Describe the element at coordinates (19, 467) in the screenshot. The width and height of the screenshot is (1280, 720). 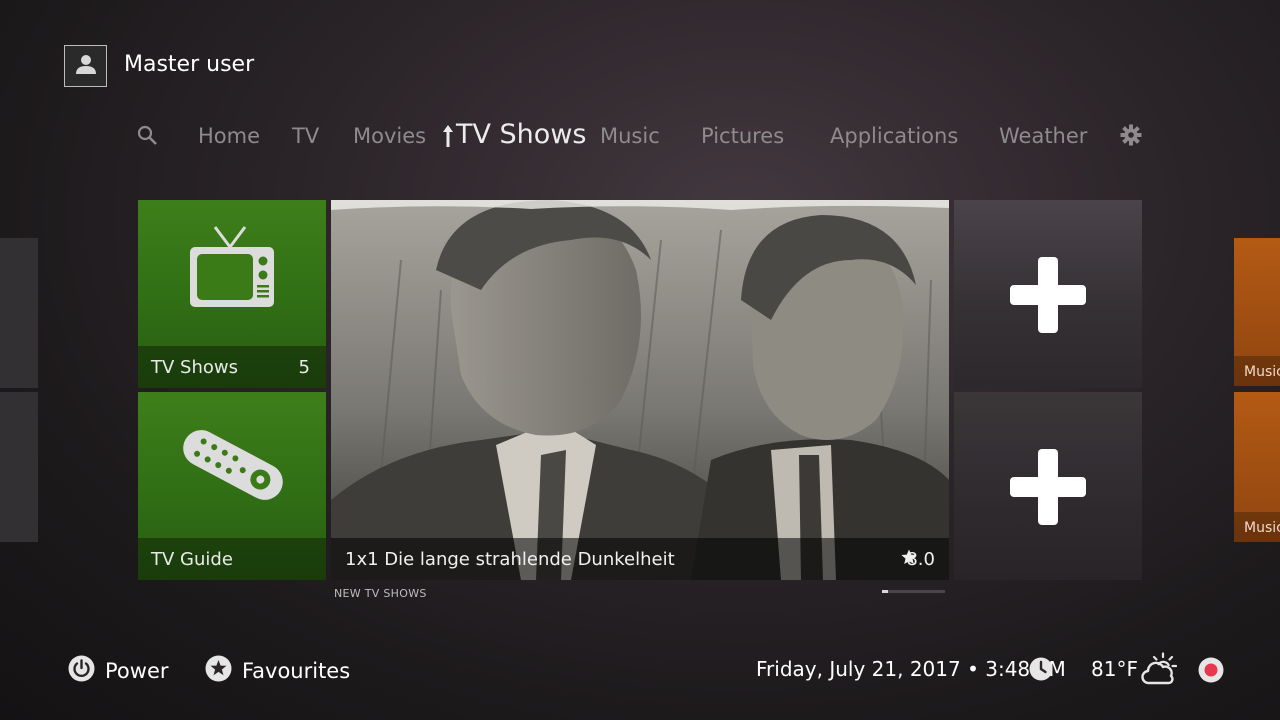
I see `edge-tile-left-bottom` at that location.